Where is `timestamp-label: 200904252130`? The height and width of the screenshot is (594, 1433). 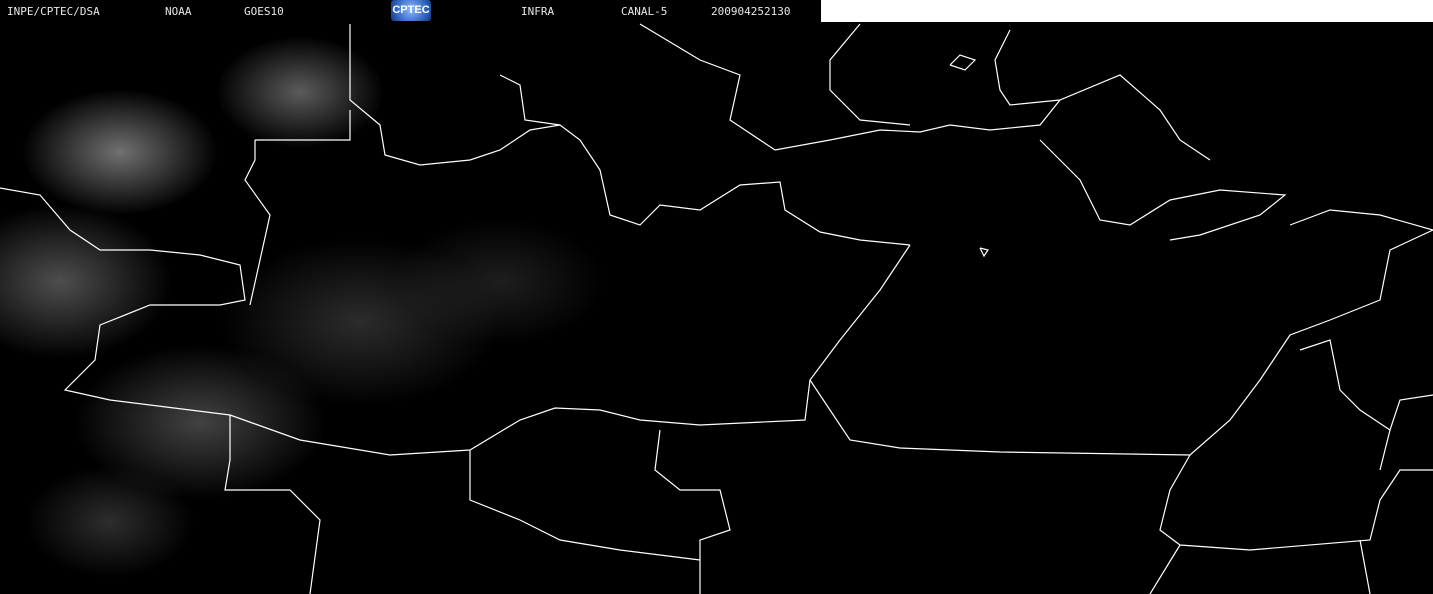 timestamp-label: 200904252130 is located at coordinates (751, 11).